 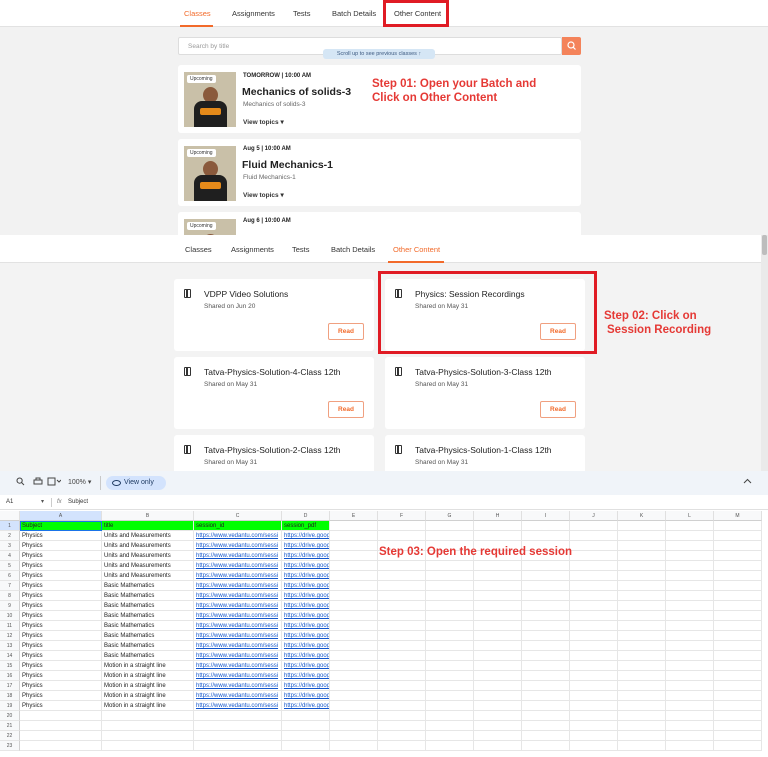 What do you see at coordinates (9, 502) in the screenshot?
I see `name-box: A1` at bounding box center [9, 502].